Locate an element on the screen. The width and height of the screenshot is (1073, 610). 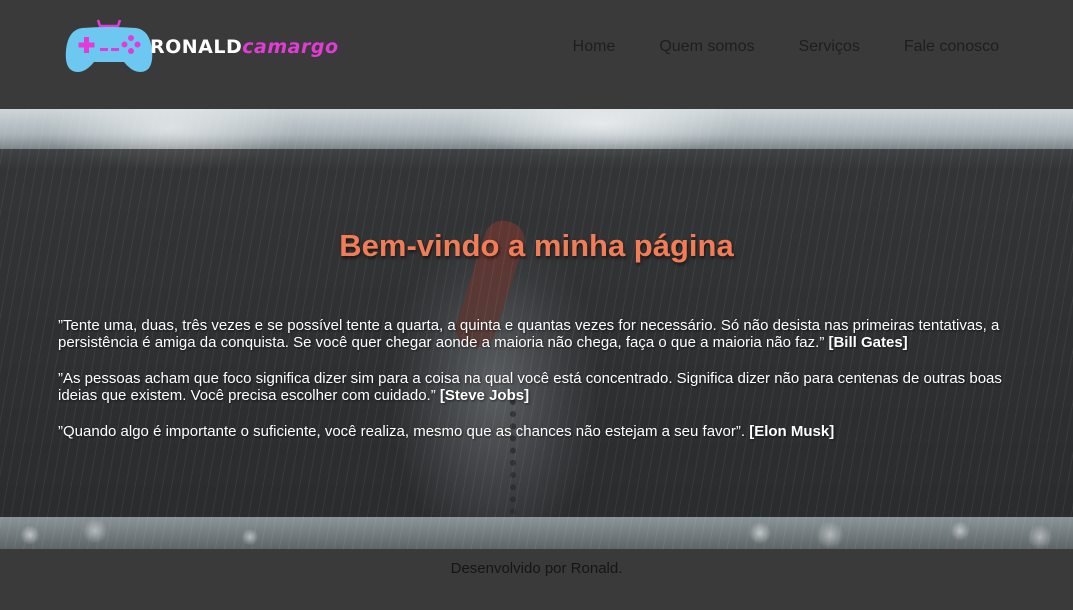
nav-home: Home is located at coordinates (594, 47).